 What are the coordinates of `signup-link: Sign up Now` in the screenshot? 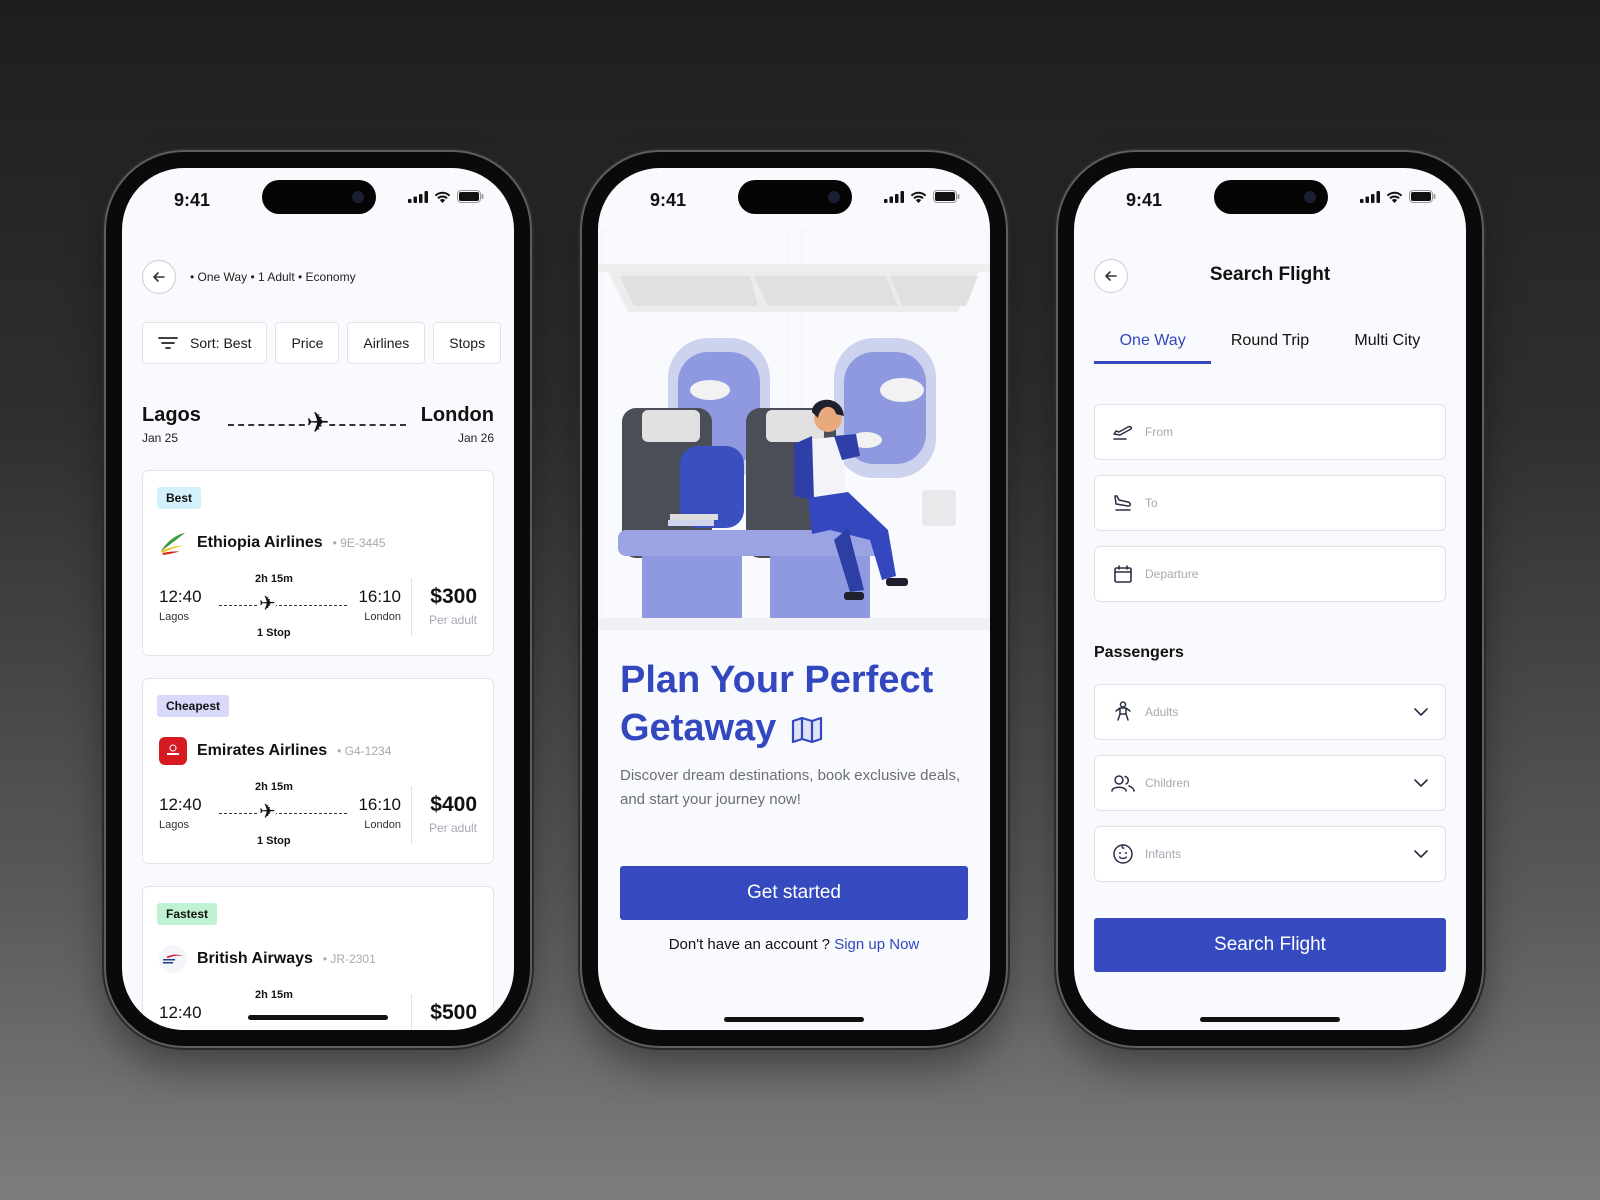 It's located at (876, 944).